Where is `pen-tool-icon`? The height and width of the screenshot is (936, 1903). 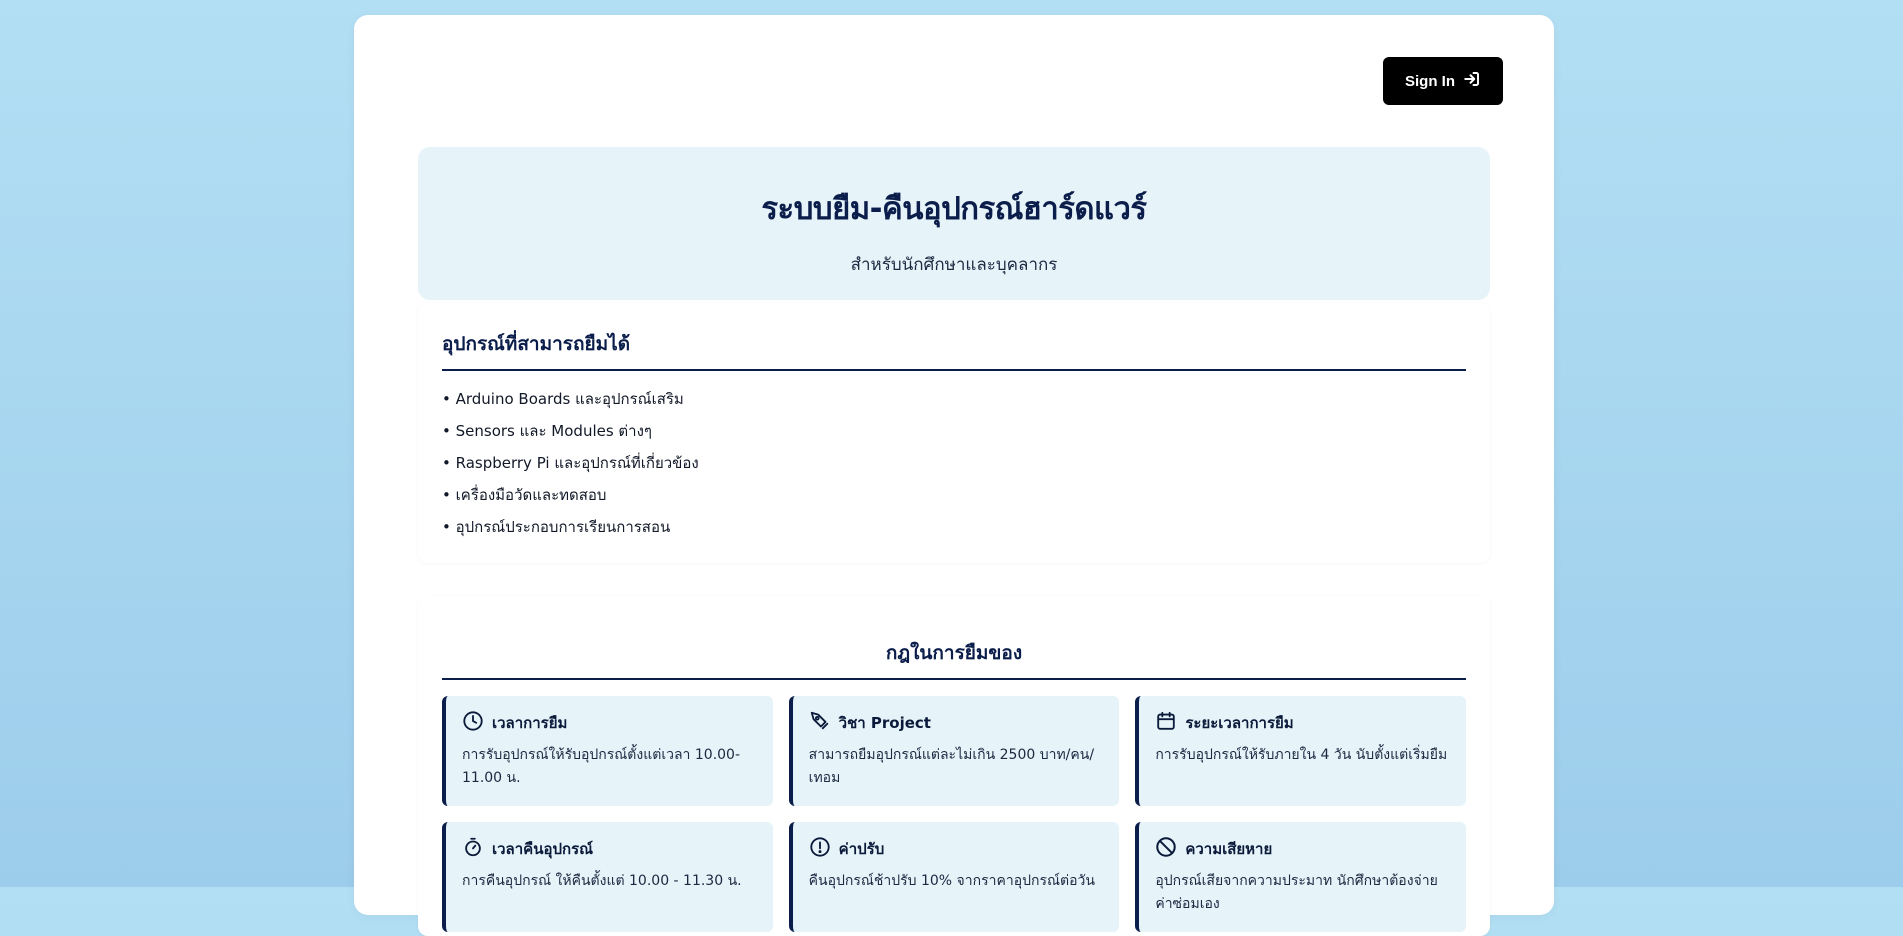
pen-tool-icon is located at coordinates (820, 723).